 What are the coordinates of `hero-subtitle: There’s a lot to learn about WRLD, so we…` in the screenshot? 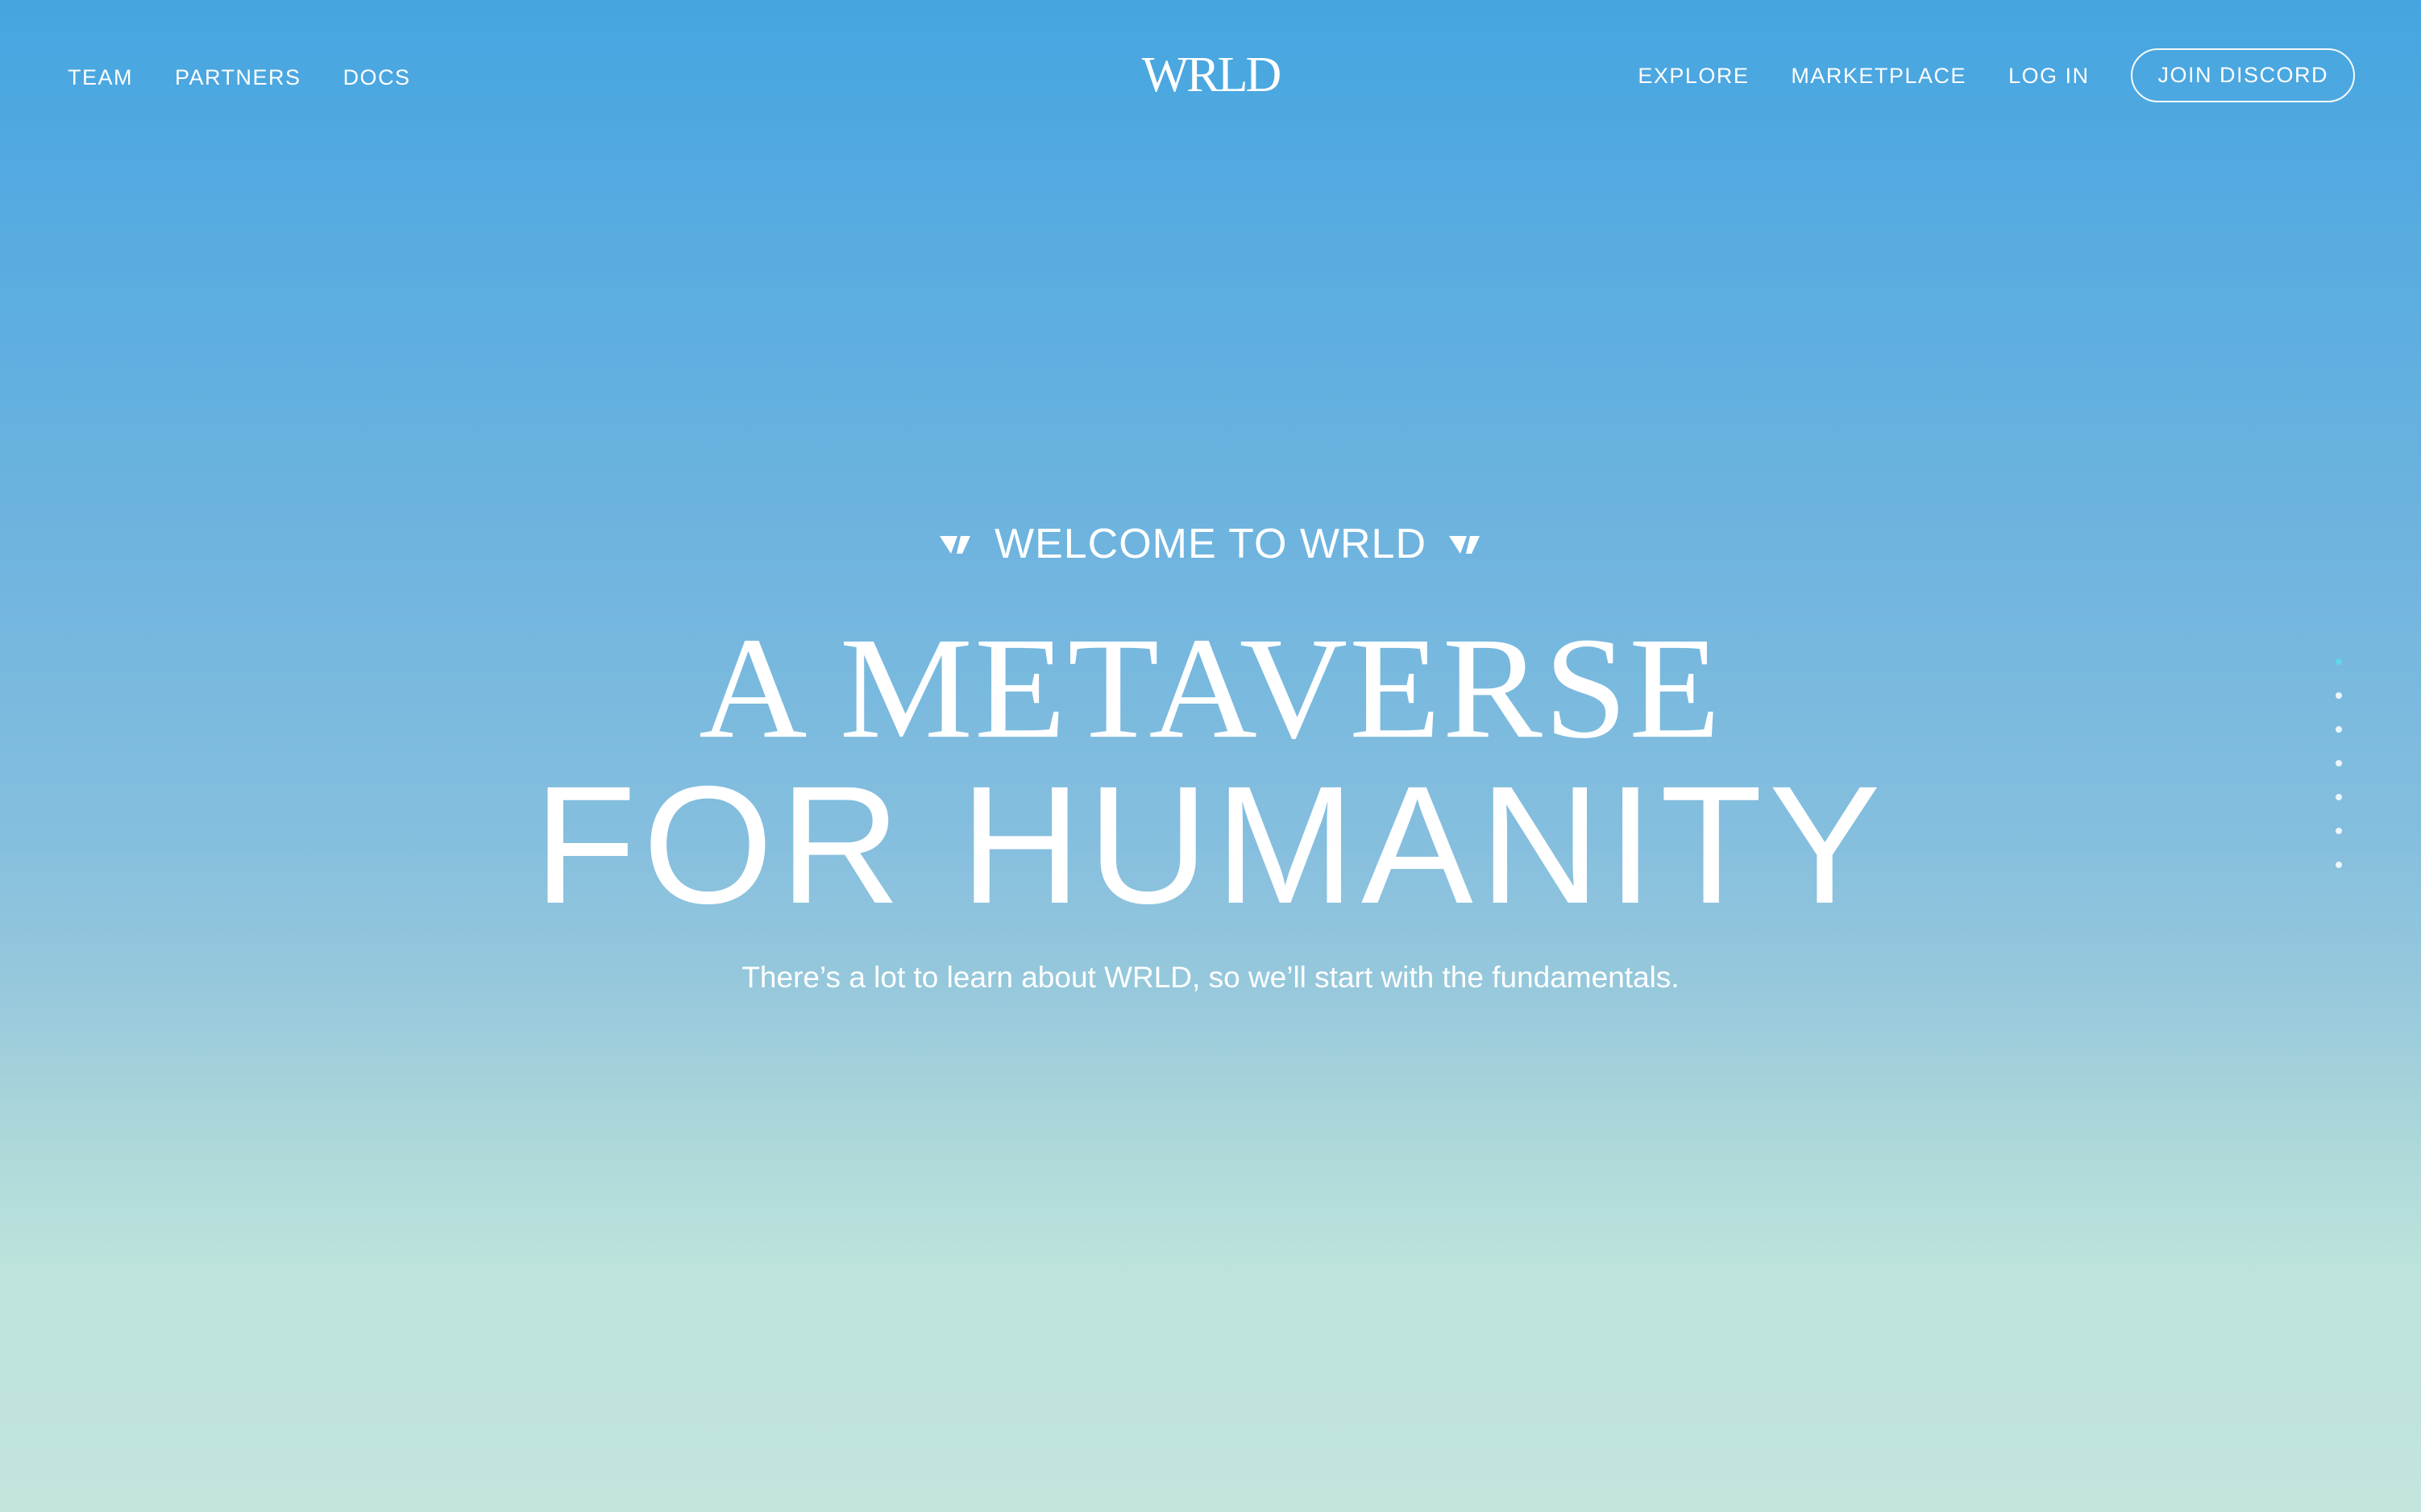 It's located at (1210, 977).